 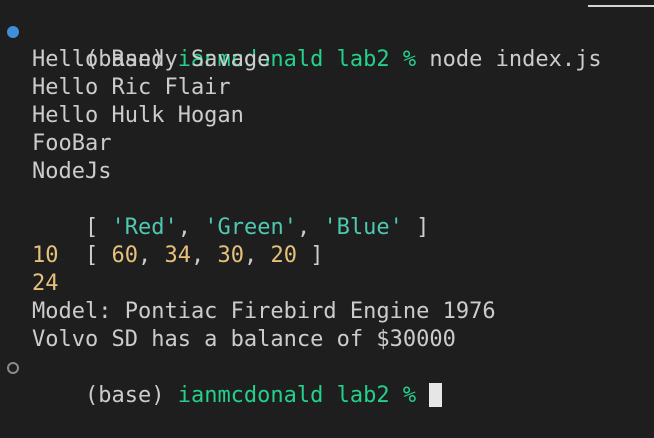 I want to click on prompt-user: ianmcdonald, so click(x=250, y=395).